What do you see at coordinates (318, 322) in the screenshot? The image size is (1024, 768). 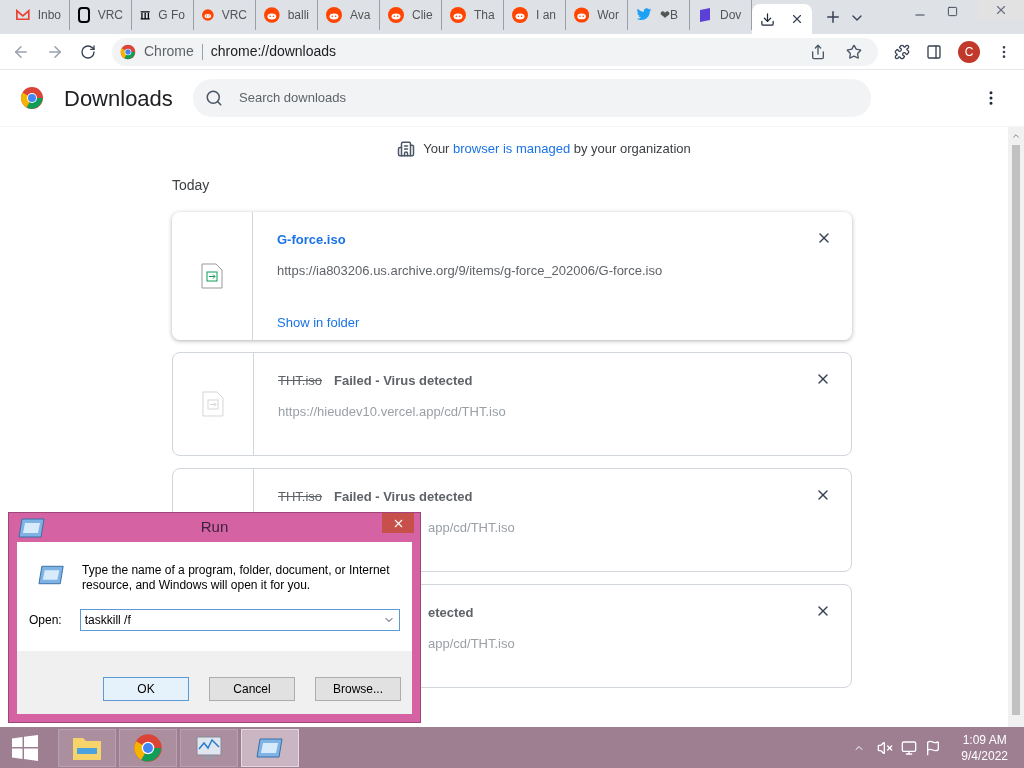 I see `show-in-folder-link: Show in folder` at bounding box center [318, 322].